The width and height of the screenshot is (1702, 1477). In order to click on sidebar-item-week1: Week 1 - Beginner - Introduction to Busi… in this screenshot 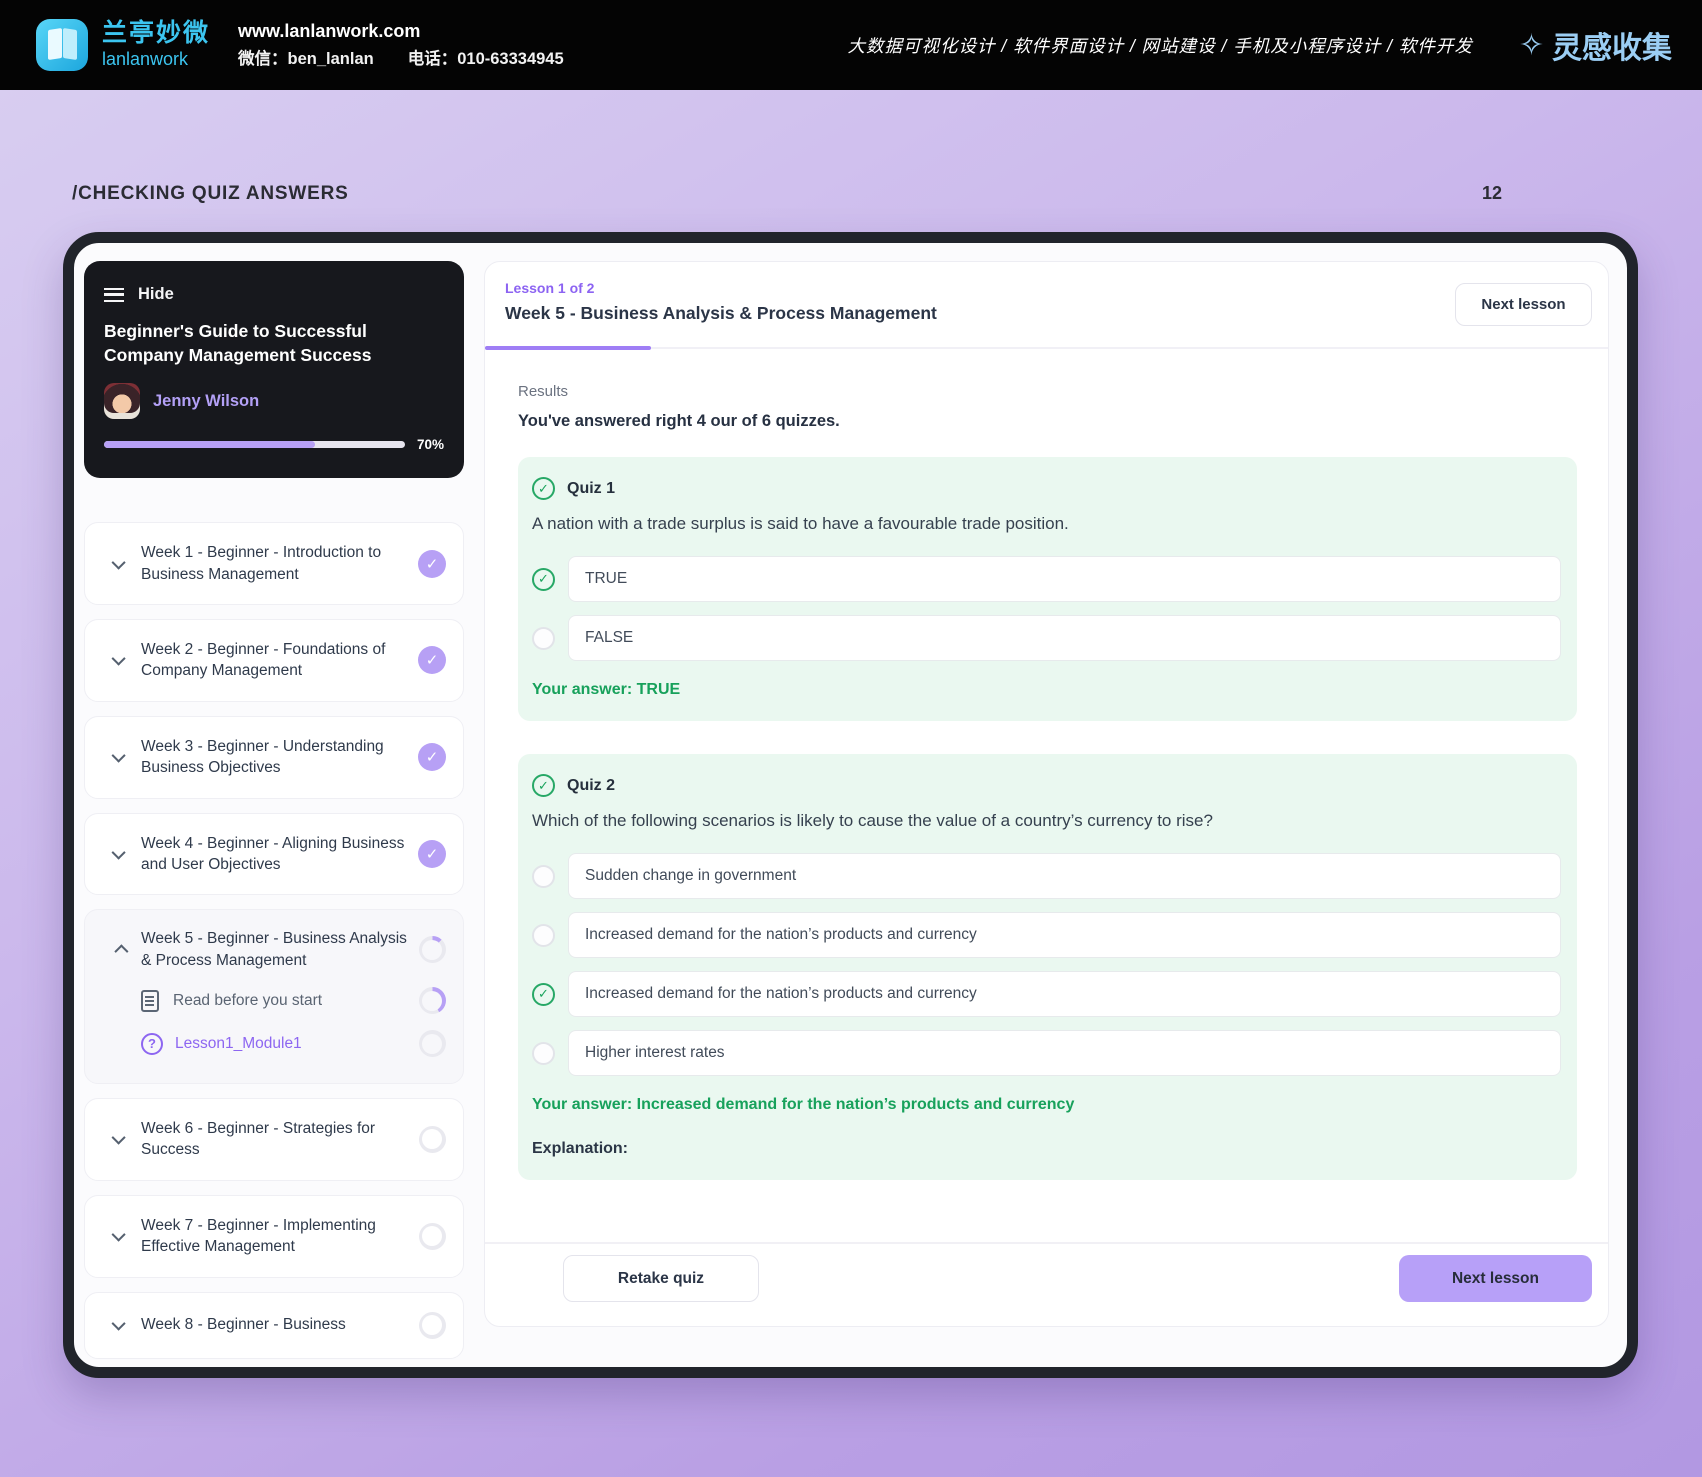, I will do `click(274, 563)`.